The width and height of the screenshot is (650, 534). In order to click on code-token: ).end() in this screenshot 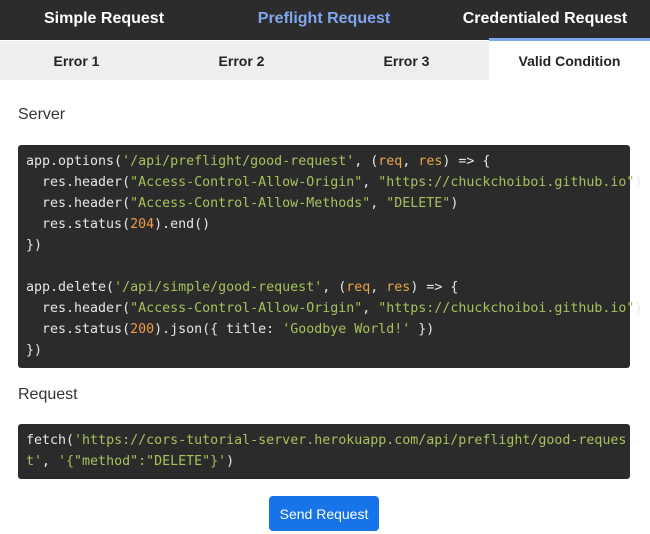, I will do `click(182, 224)`.